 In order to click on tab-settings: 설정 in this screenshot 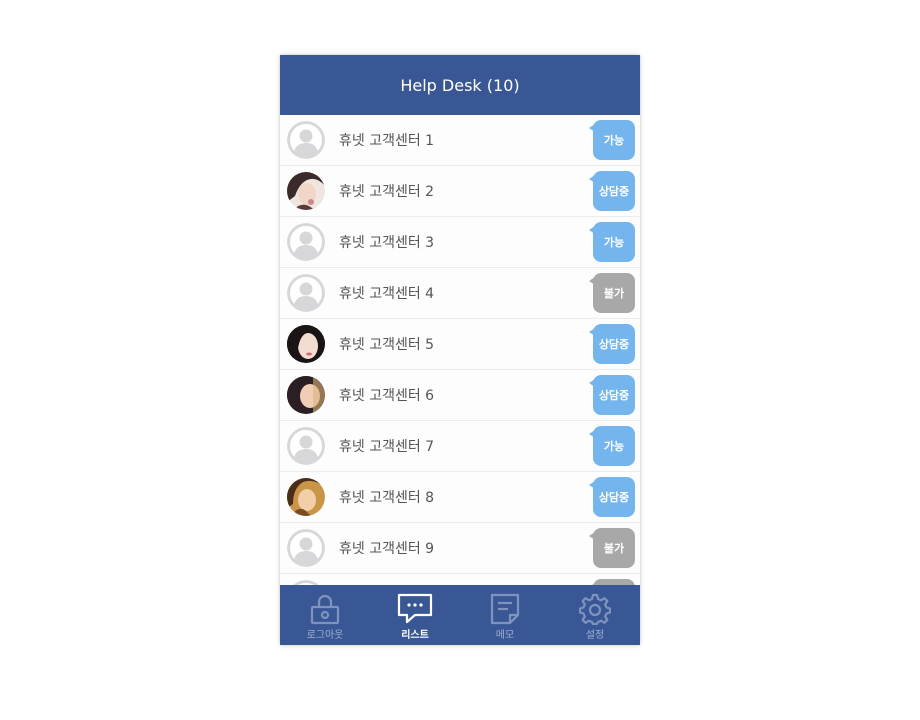, I will do `click(595, 615)`.